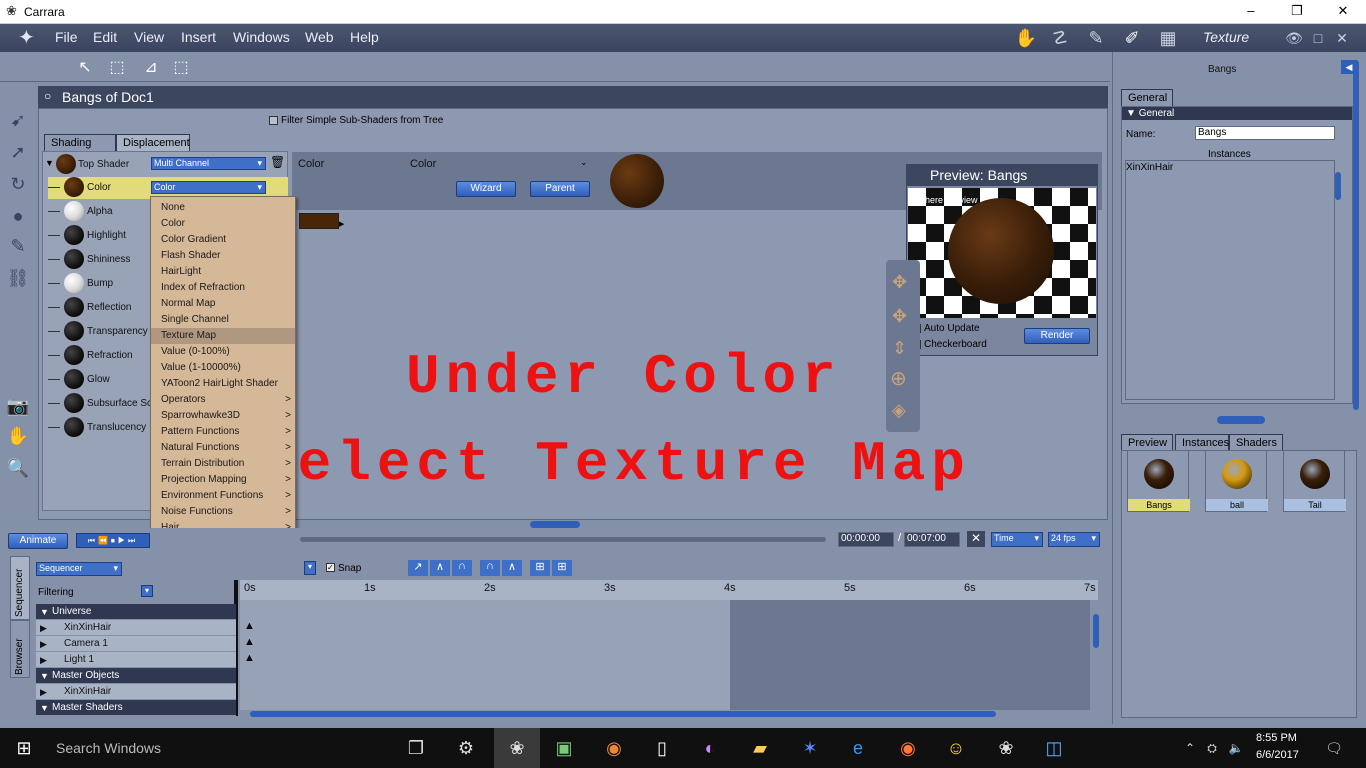 Image resolution: width=1366 pixels, height=768 pixels. I want to click on menu-item: Environment Functions >, so click(223, 496).